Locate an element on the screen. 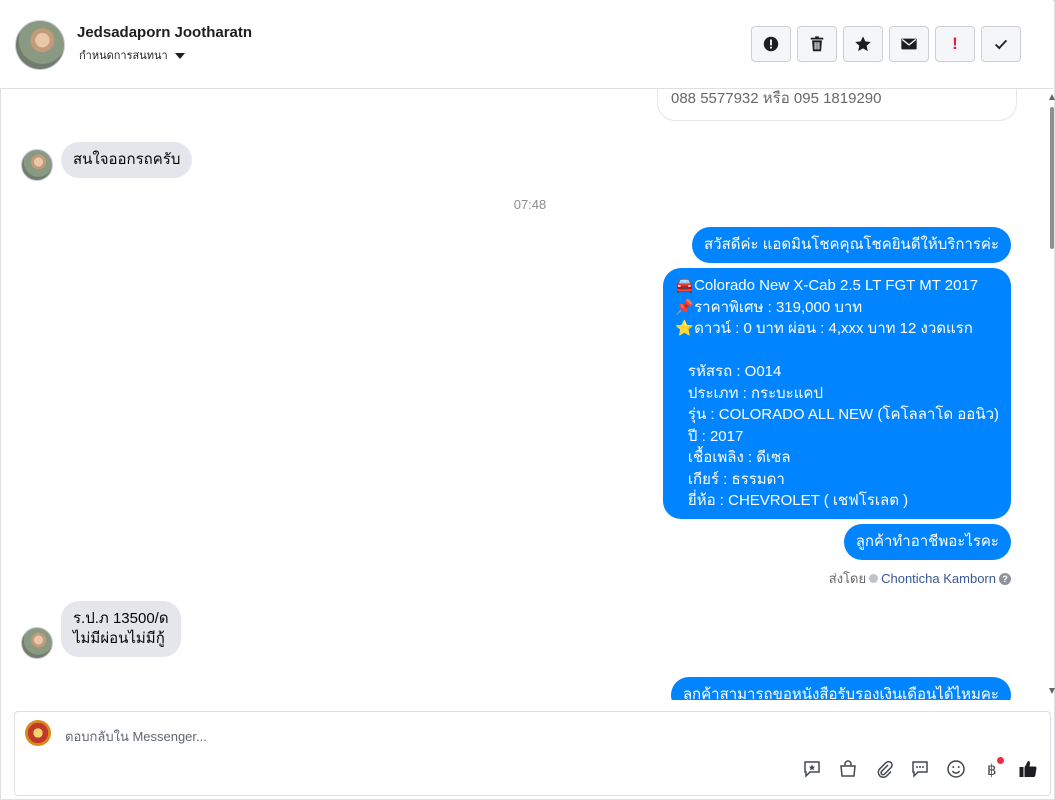 This screenshot has width=1055, height=800. mark-unread-button is located at coordinates (909, 44).